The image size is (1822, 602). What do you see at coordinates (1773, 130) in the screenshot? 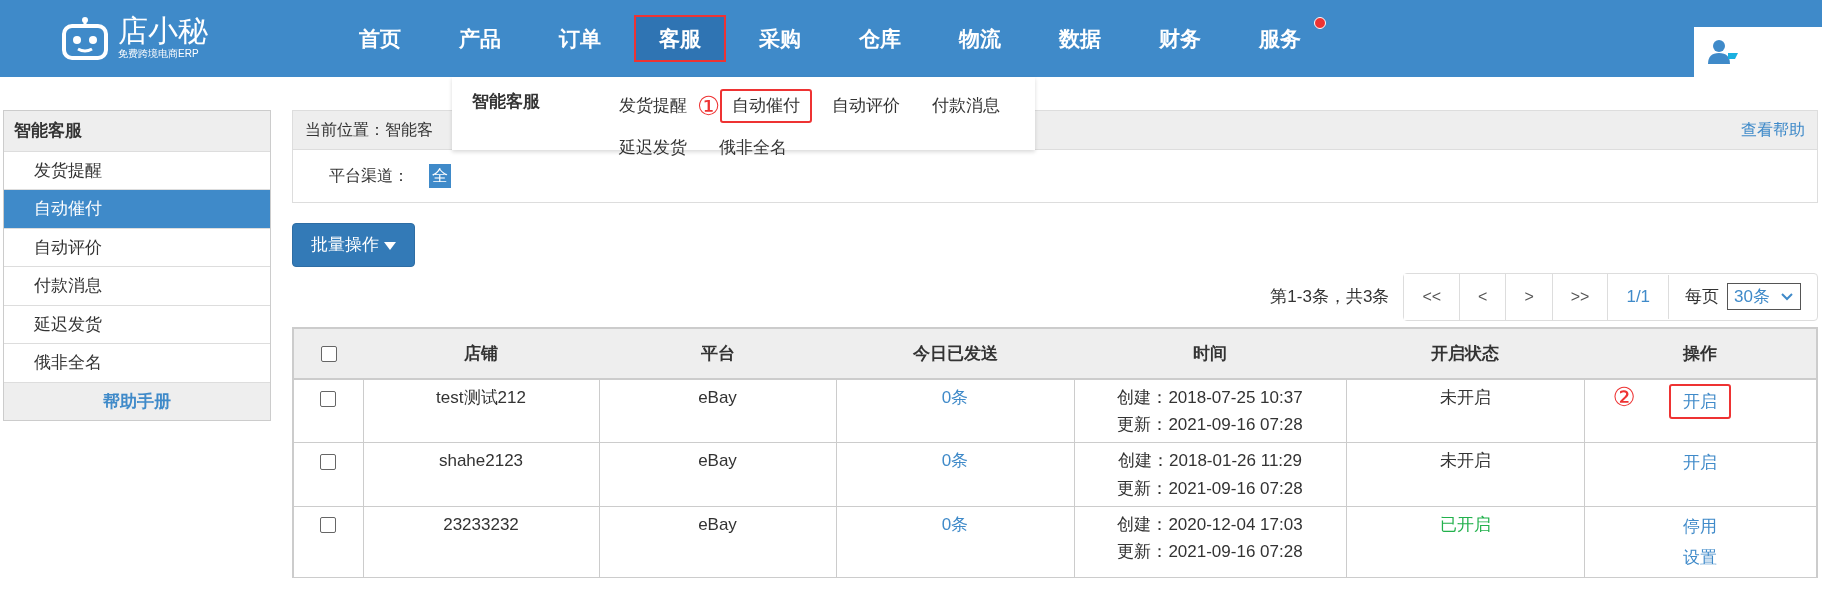
I see `help-link: 查看帮助` at bounding box center [1773, 130].